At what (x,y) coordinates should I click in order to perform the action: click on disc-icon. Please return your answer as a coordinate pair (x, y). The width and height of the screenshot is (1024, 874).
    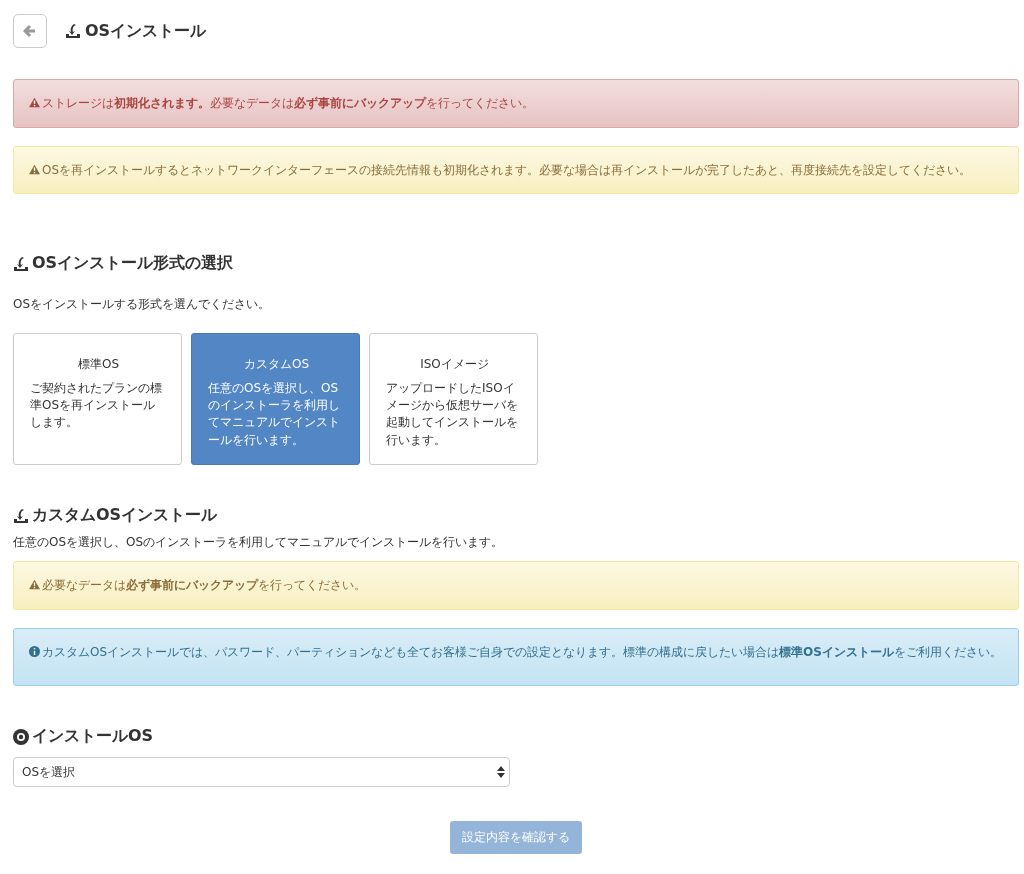
    Looking at the image, I should click on (21, 736).